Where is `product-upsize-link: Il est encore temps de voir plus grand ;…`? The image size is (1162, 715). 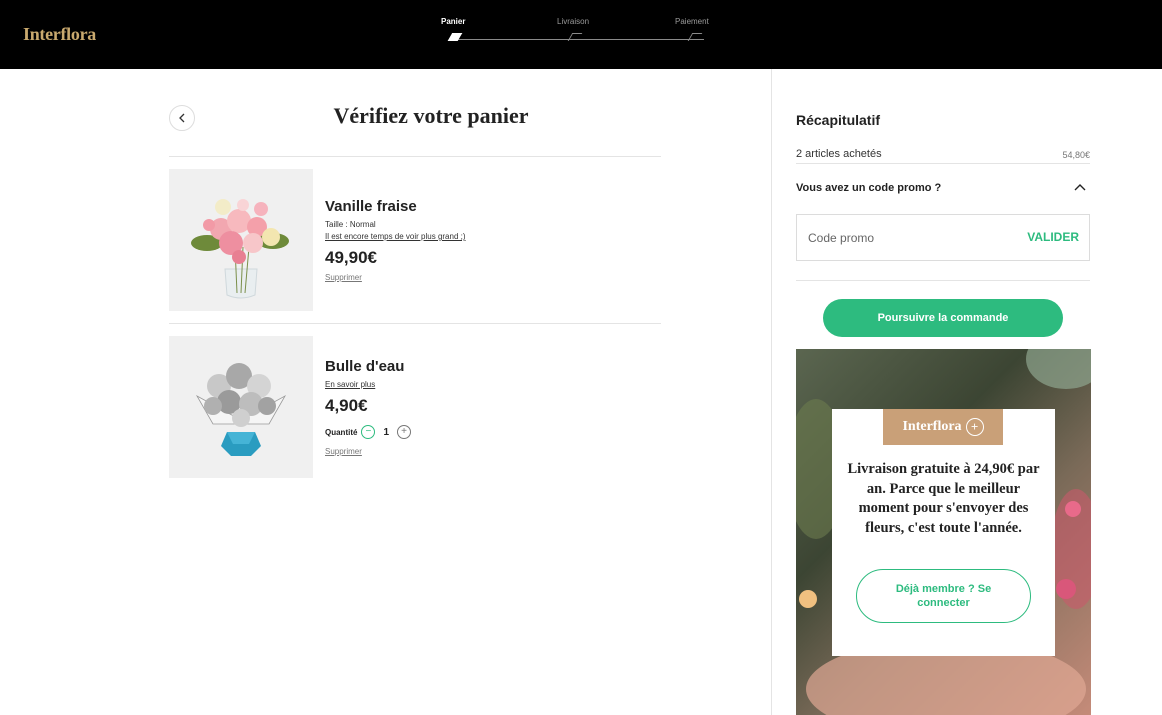
product-upsize-link: Il est encore temps de voir plus grand ;… is located at coordinates (395, 236).